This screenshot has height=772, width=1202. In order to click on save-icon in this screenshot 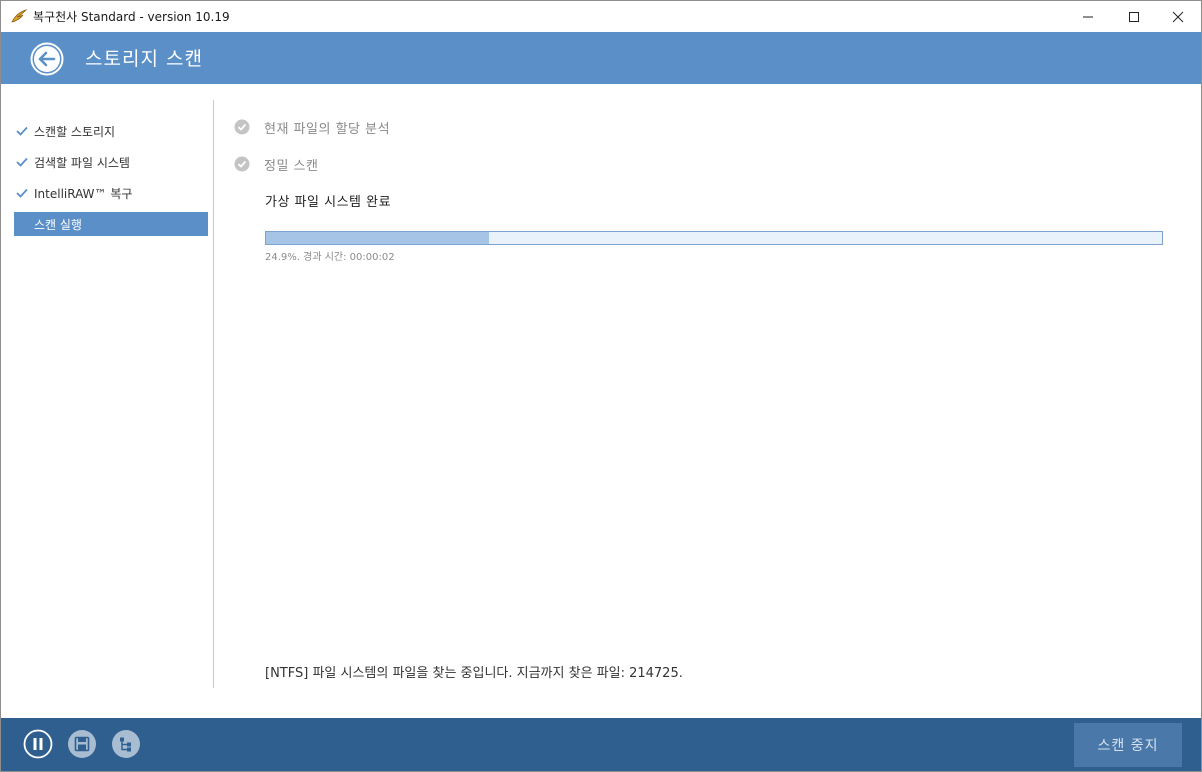, I will do `click(82, 746)`.